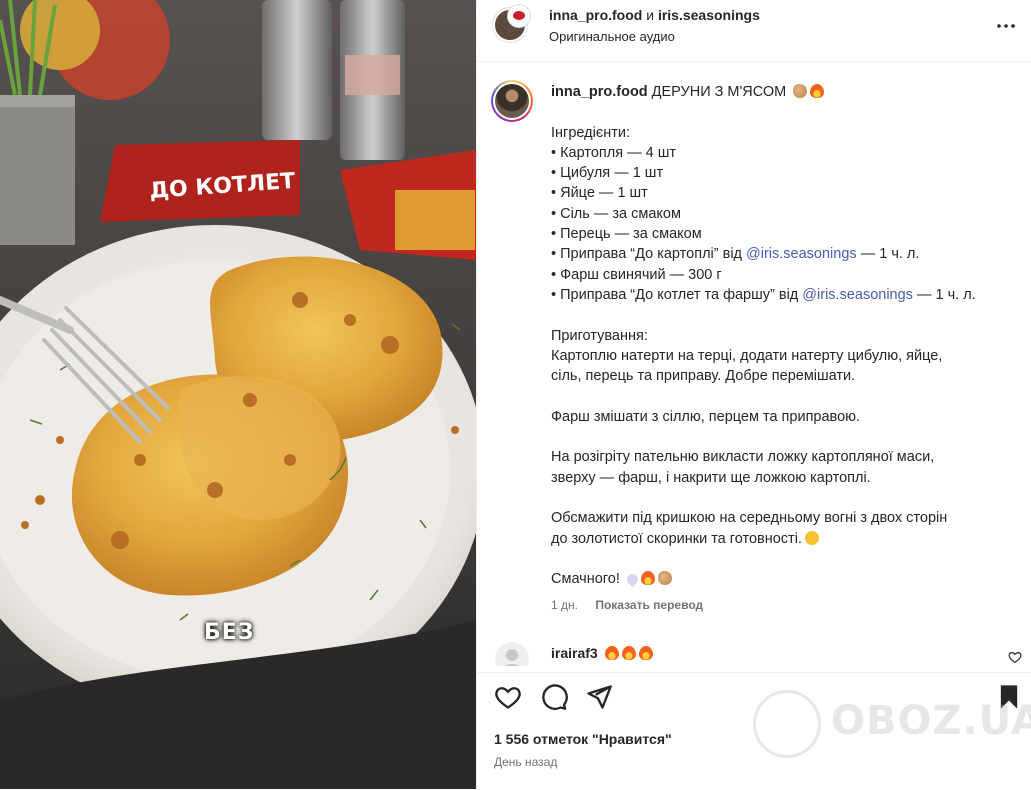 This screenshot has width=1031, height=790. What do you see at coordinates (599, 193) in the screenshot?
I see `ingredient-item: • Яйце — 1 шт` at bounding box center [599, 193].